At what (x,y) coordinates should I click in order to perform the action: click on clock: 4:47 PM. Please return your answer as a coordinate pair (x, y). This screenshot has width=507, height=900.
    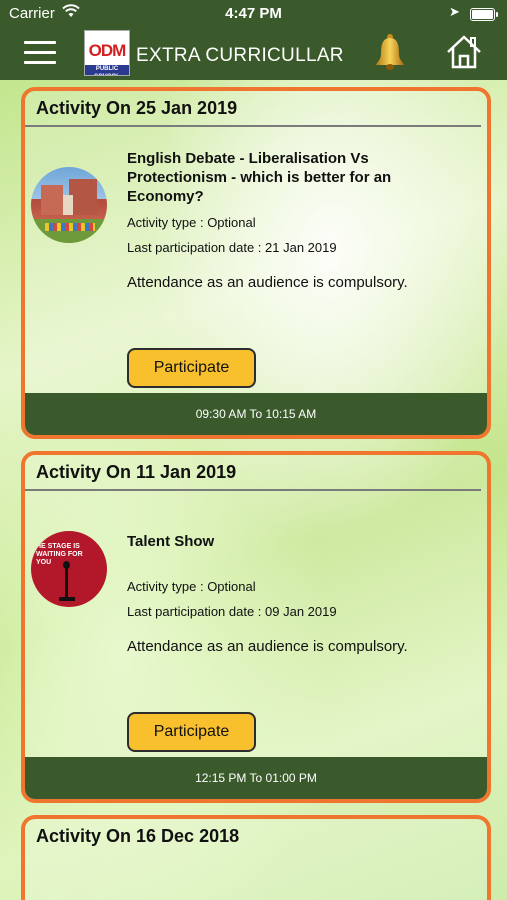
    Looking at the image, I should click on (253, 13).